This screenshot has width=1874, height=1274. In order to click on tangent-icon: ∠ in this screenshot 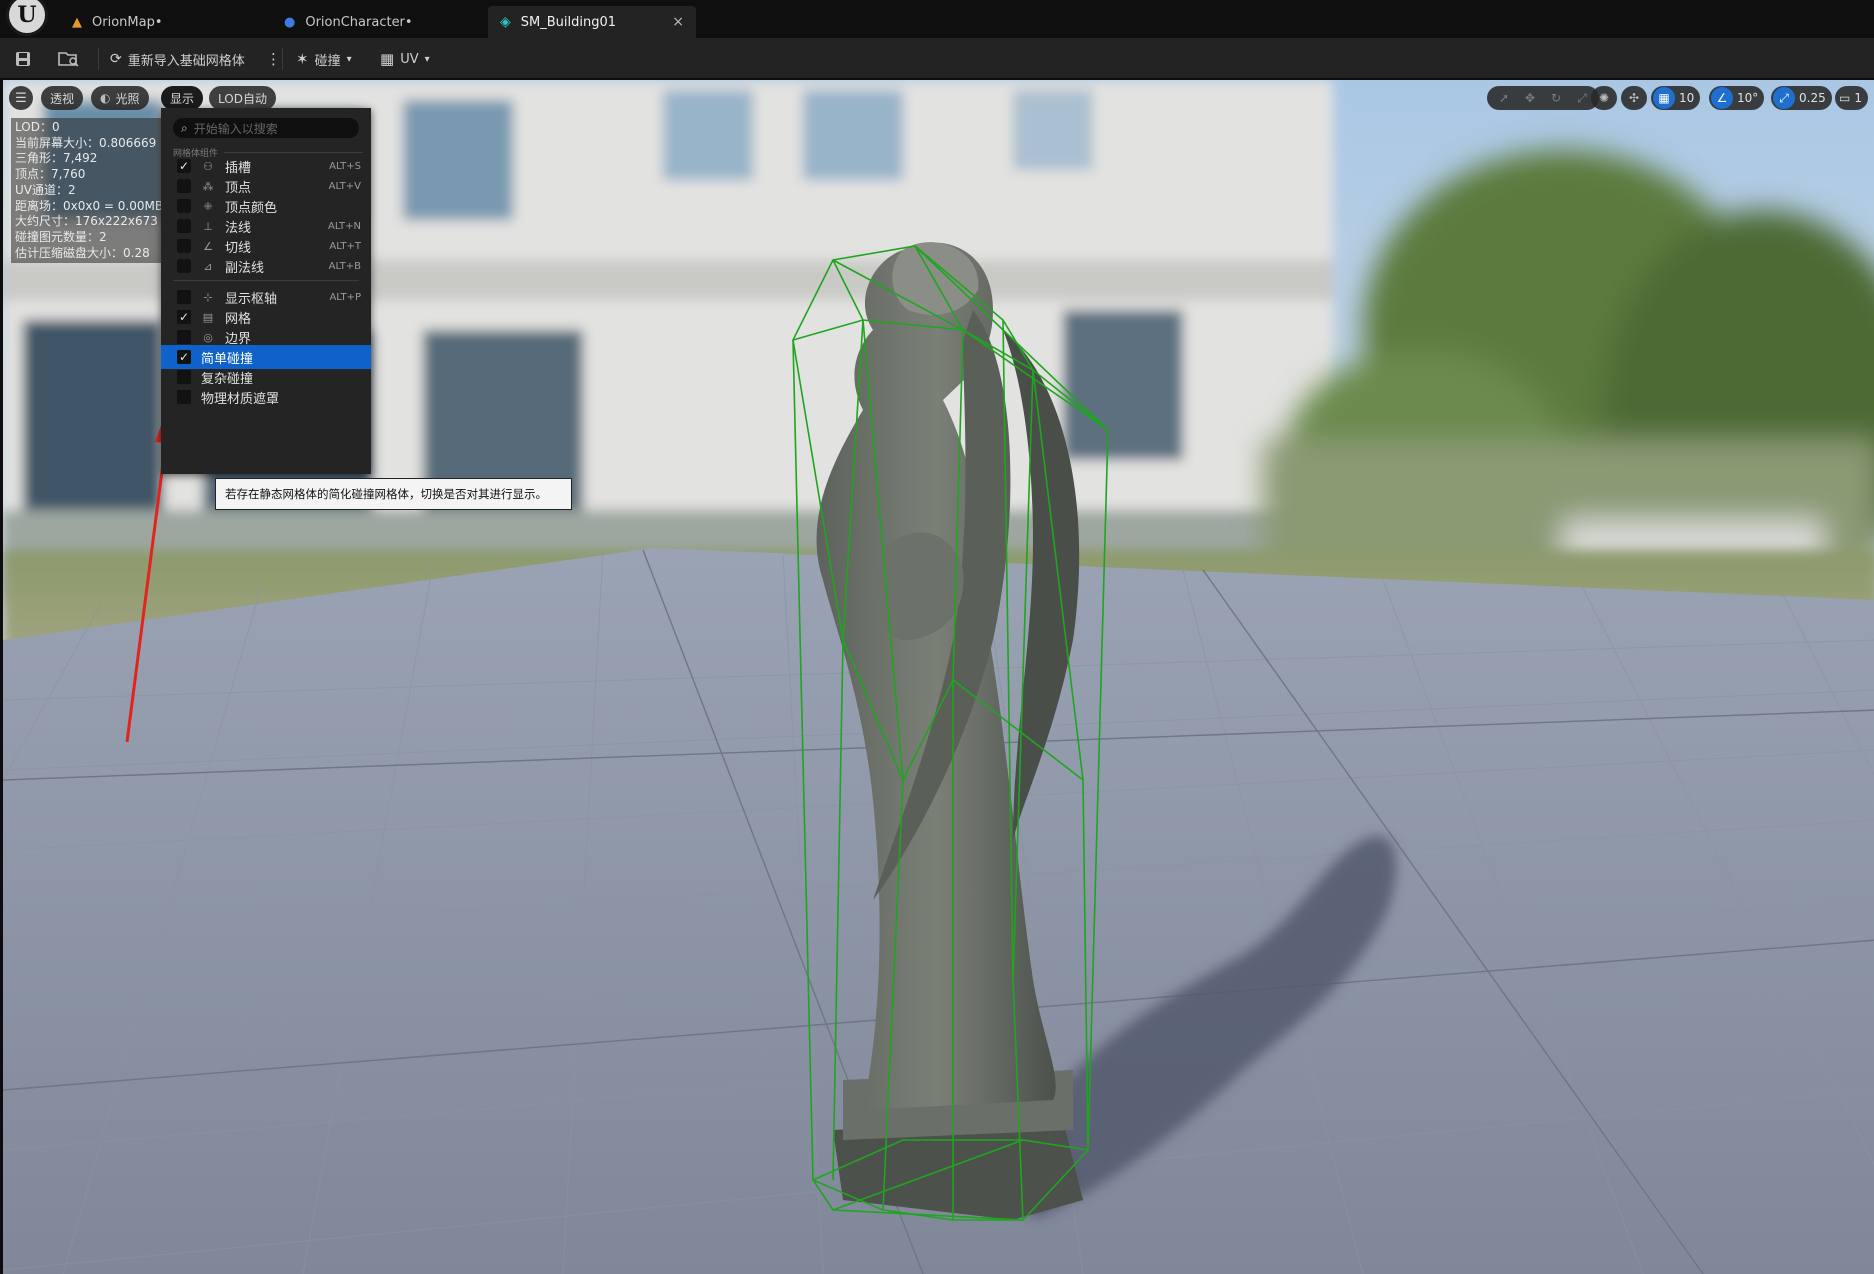, I will do `click(208, 246)`.